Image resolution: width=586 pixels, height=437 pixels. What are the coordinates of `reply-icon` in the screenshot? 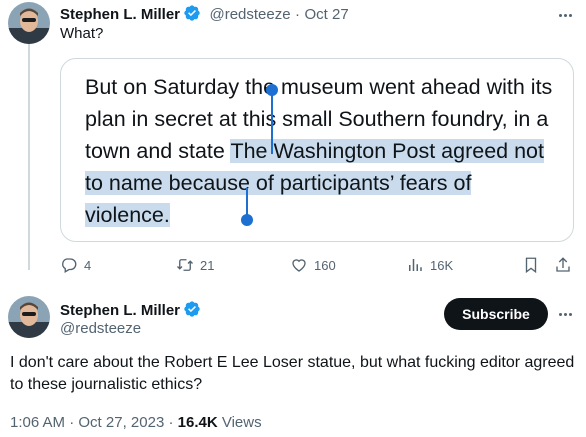 It's located at (69, 265).